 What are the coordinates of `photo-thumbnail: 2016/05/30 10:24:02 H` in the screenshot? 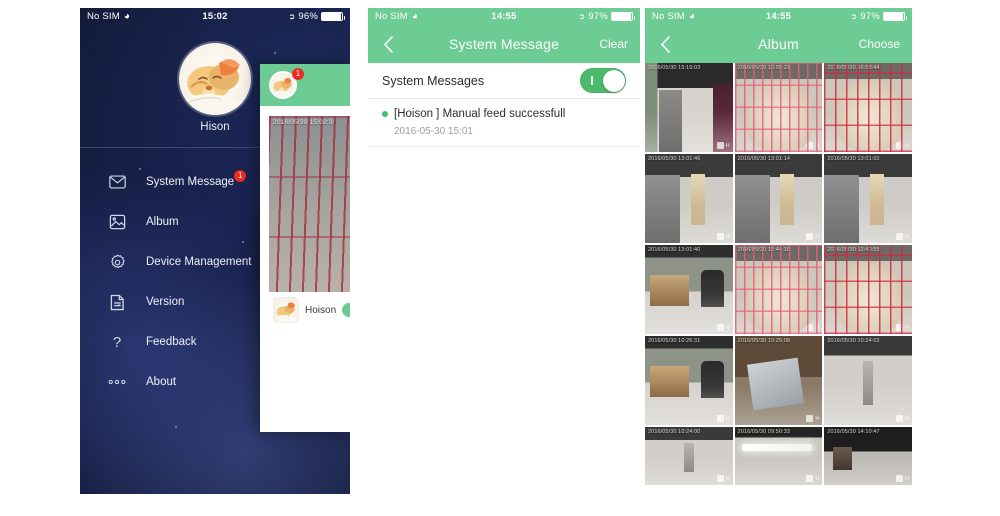 It's located at (868, 380).